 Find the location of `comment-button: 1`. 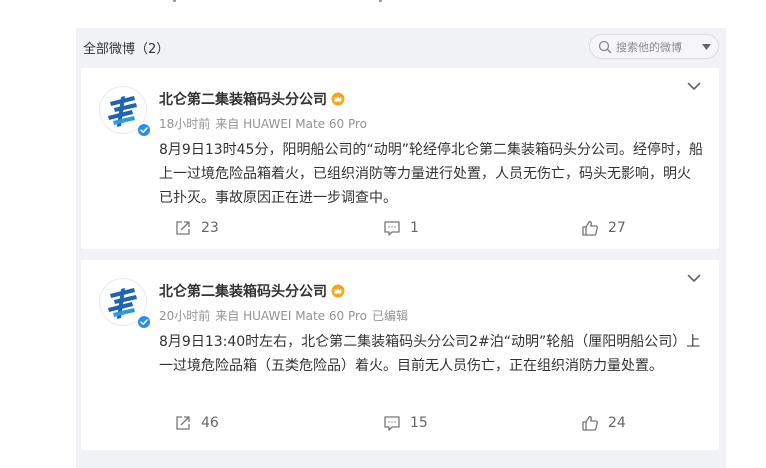

comment-button: 1 is located at coordinates (401, 228).